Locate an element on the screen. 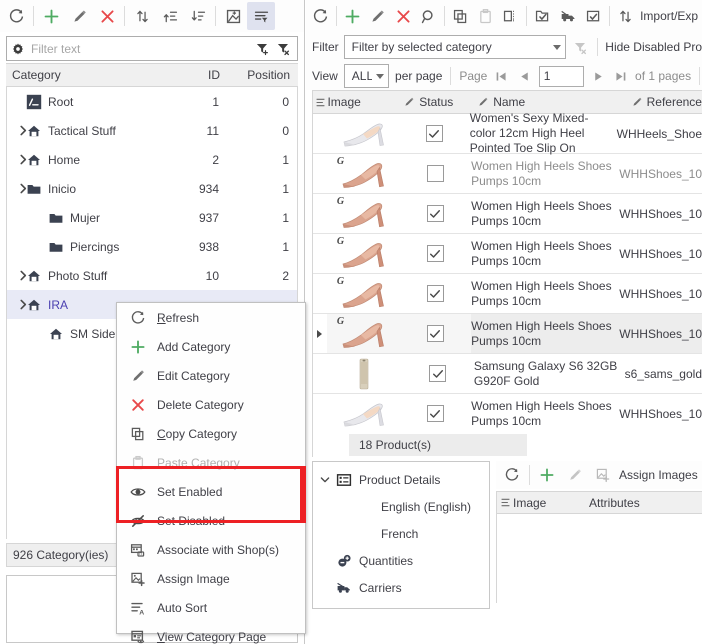 This screenshot has height=644, width=702. clear-filter-icon is located at coordinates (283, 48).